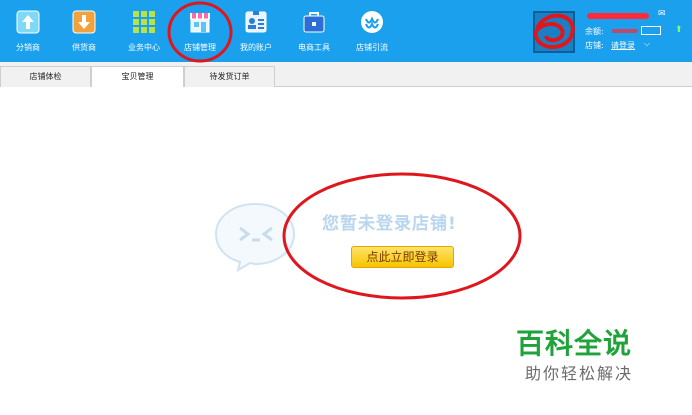 Image resolution: width=692 pixels, height=415 pixels. Describe the element at coordinates (402, 257) in the screenshot. I see `login-now-button: 点此立即登录` at that location.